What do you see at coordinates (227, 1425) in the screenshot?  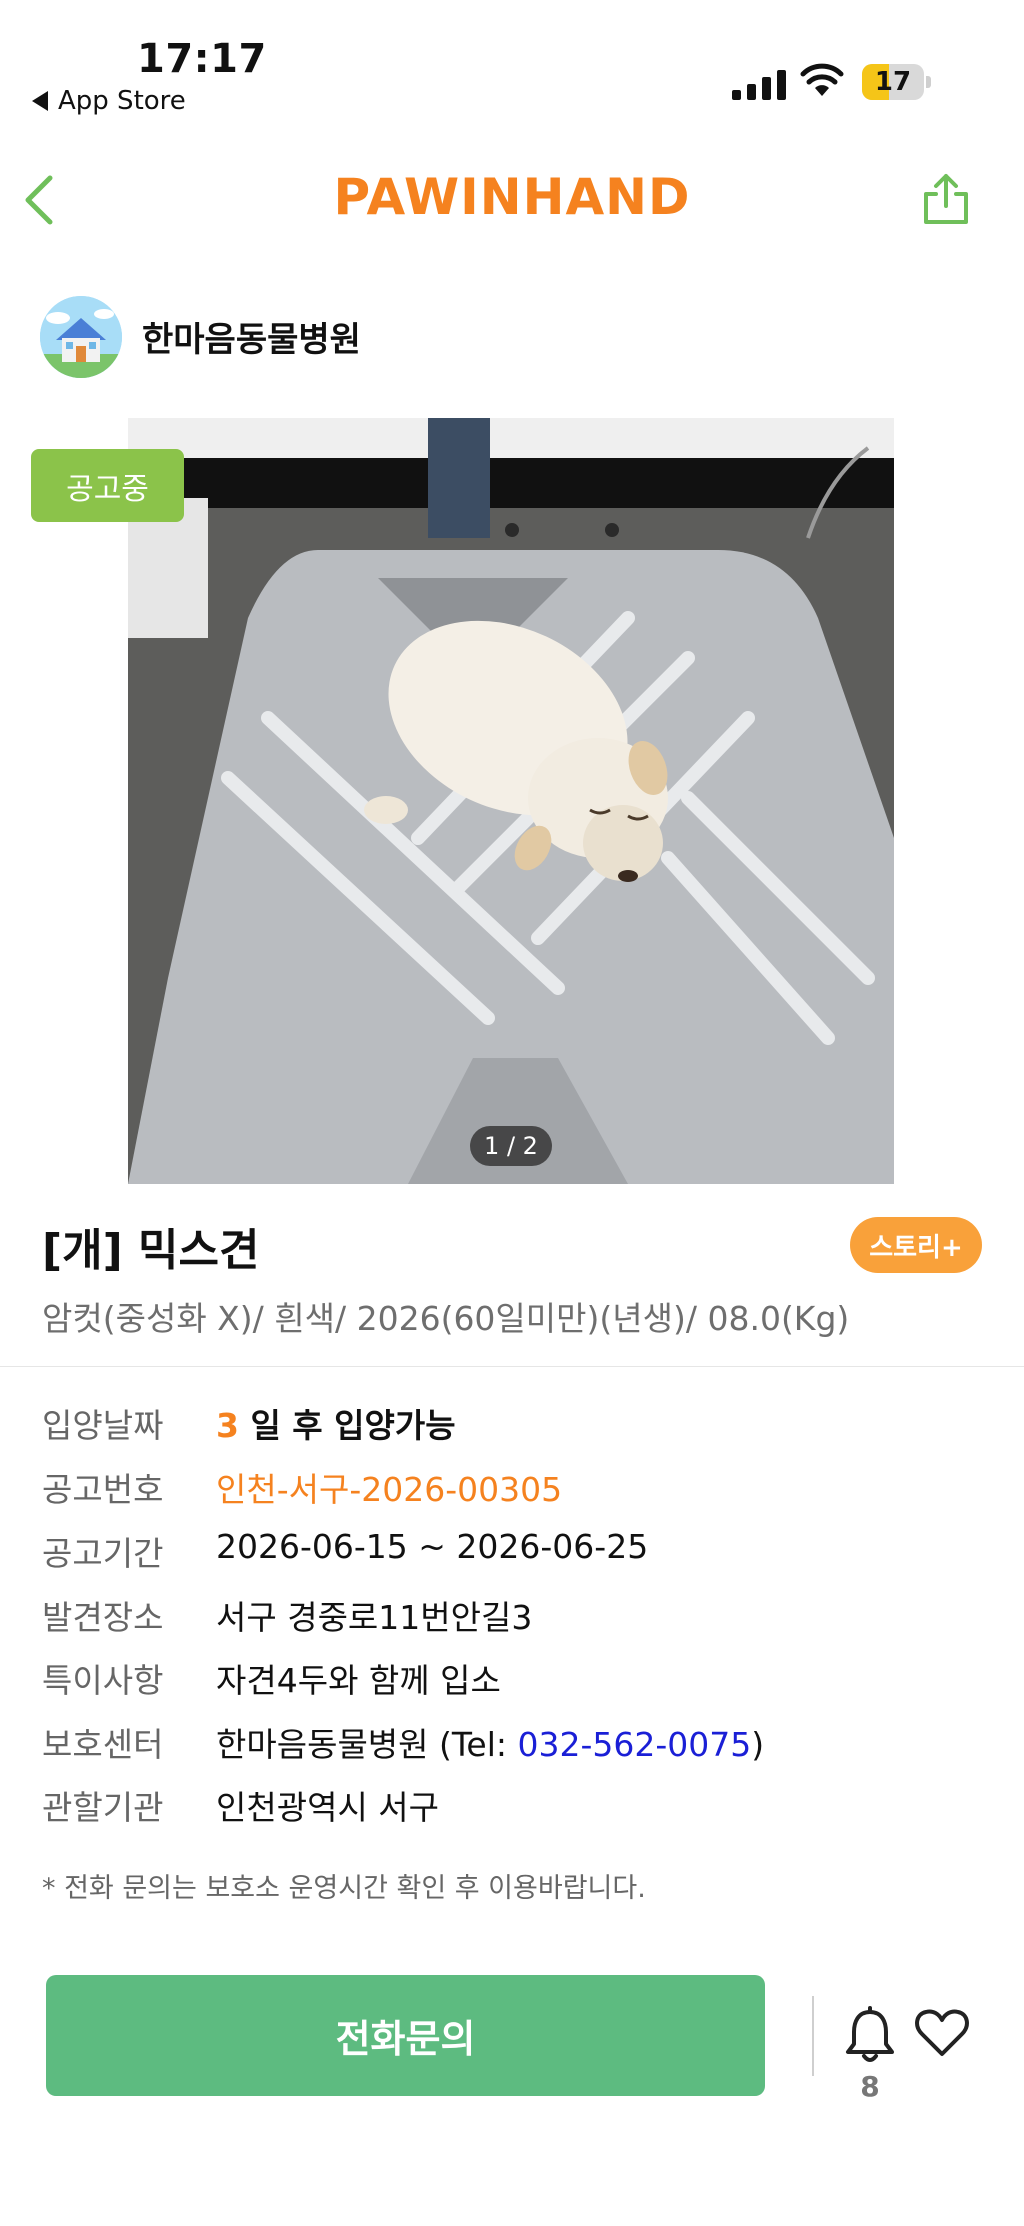 I see `adoption-days: 3` at bounding box center [227, 1425].